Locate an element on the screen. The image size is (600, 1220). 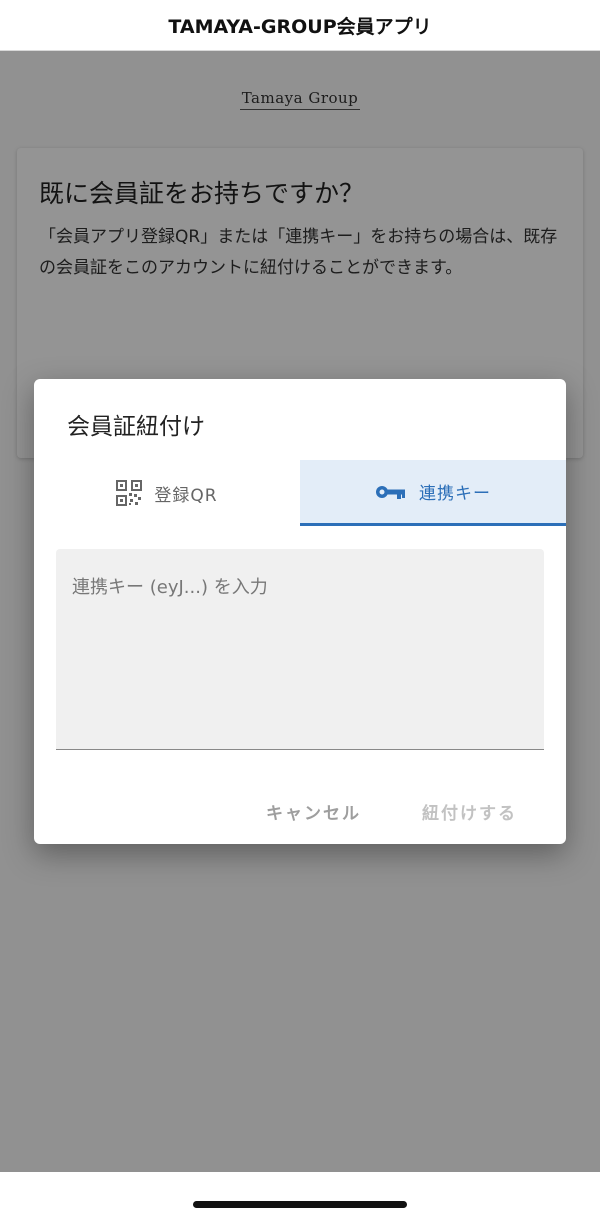
link-key-input is located at coordinates (300, 649).